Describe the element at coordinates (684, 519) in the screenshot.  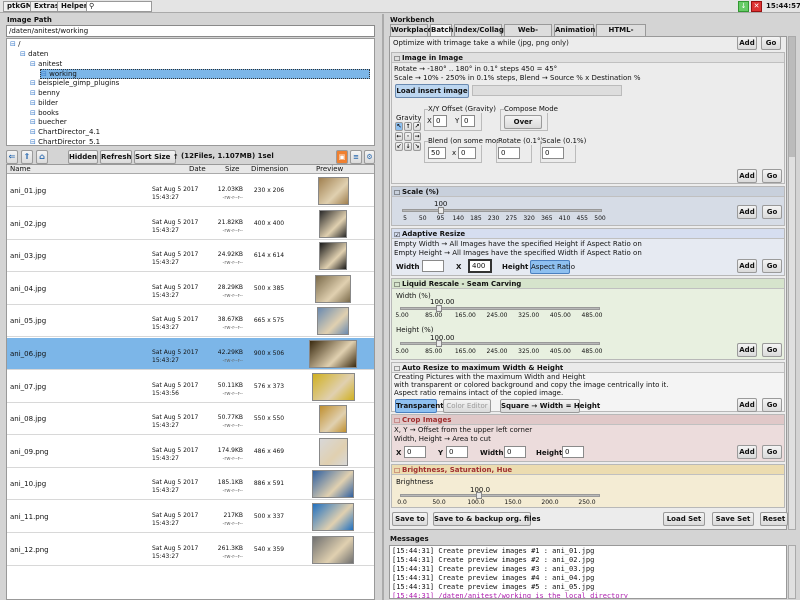
I see `load-set-button: Load Set` at that location.